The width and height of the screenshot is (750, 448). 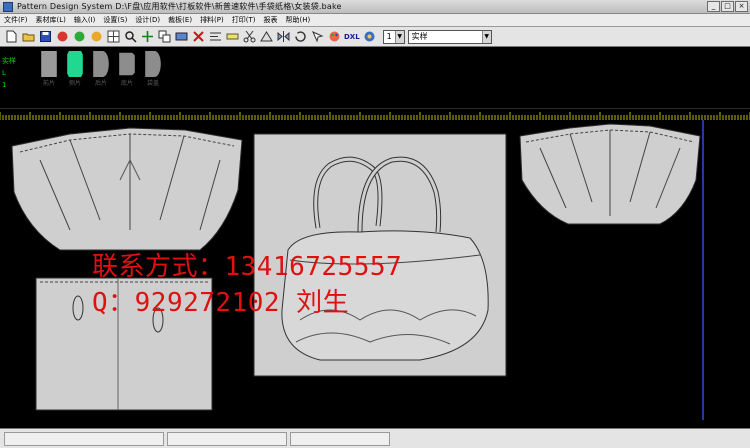 I want to click on open-folder-icon, so click(x=28, y=36).